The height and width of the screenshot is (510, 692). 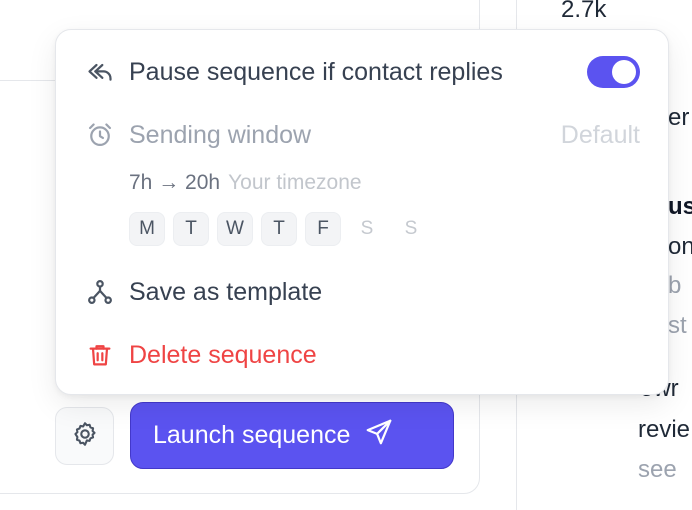 I want to click on sending-window-item: Sending window Default, so click(x=362, y=135).